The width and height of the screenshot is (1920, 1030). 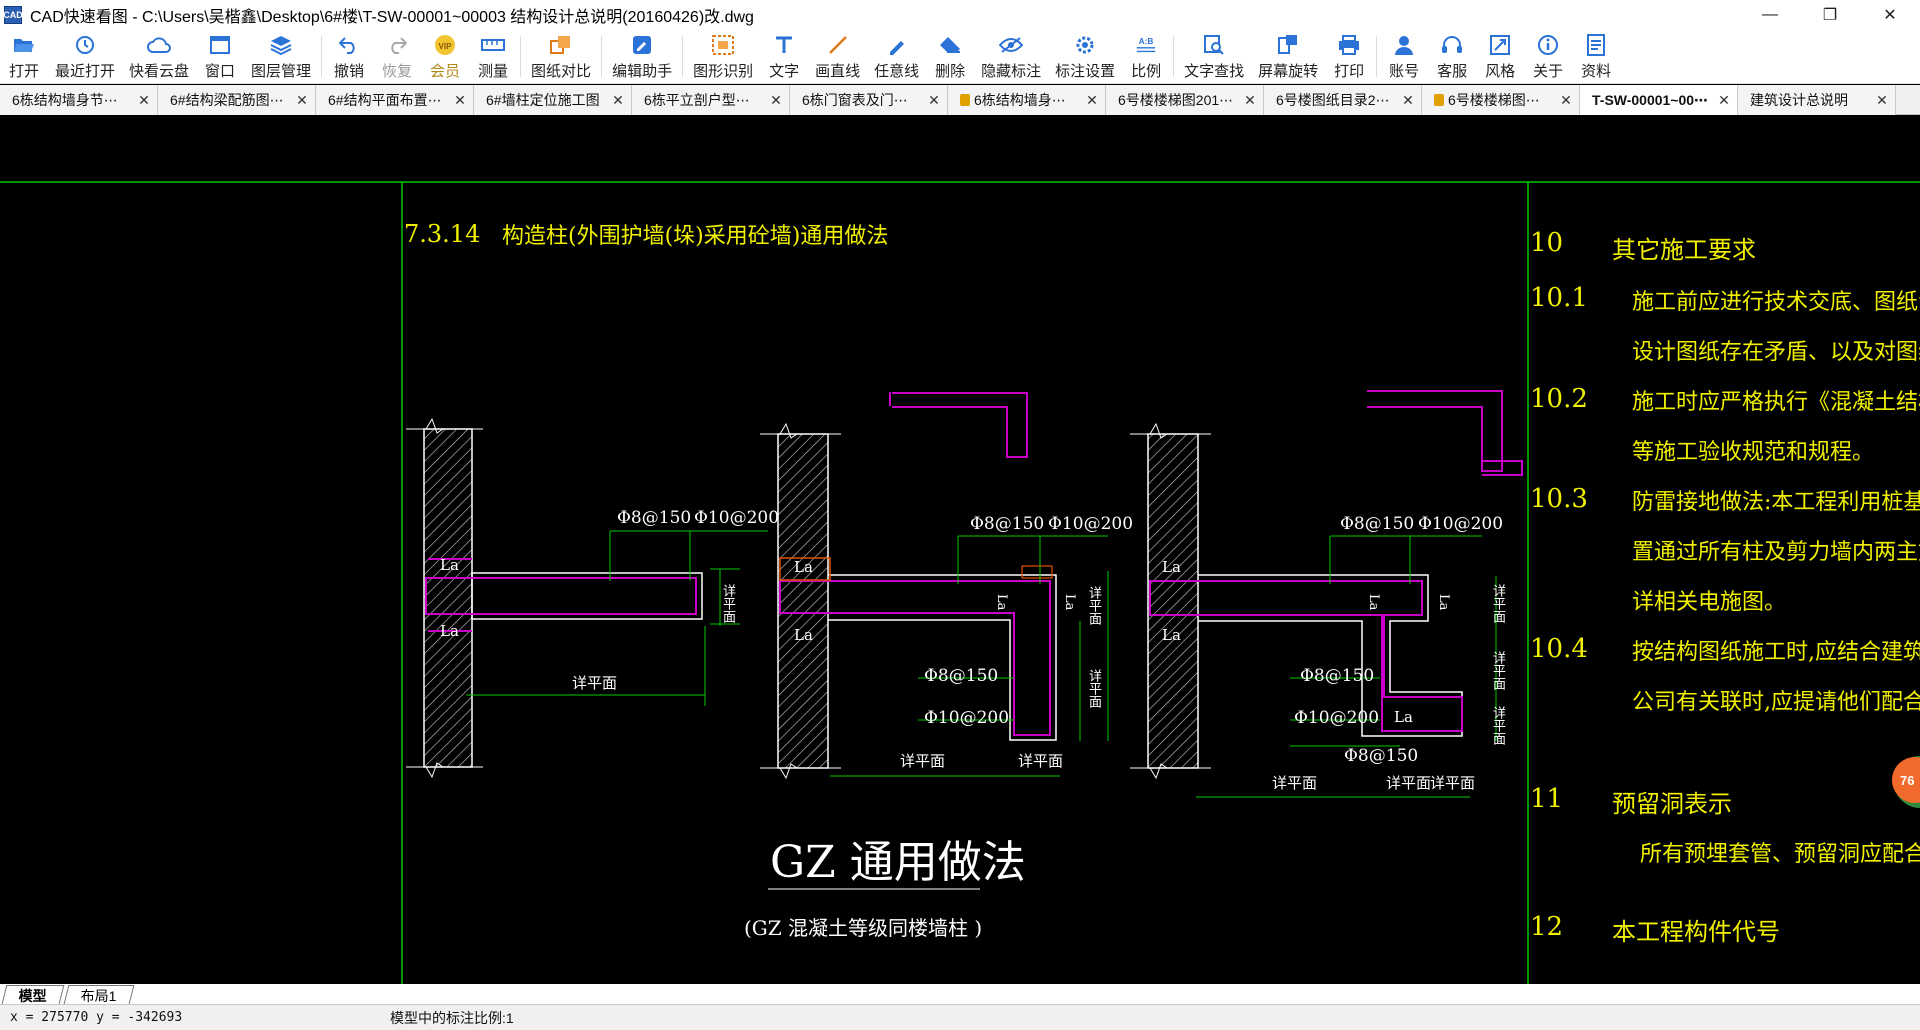 I want to click on maximize-button: ❐, so click(x=1830, y=15).